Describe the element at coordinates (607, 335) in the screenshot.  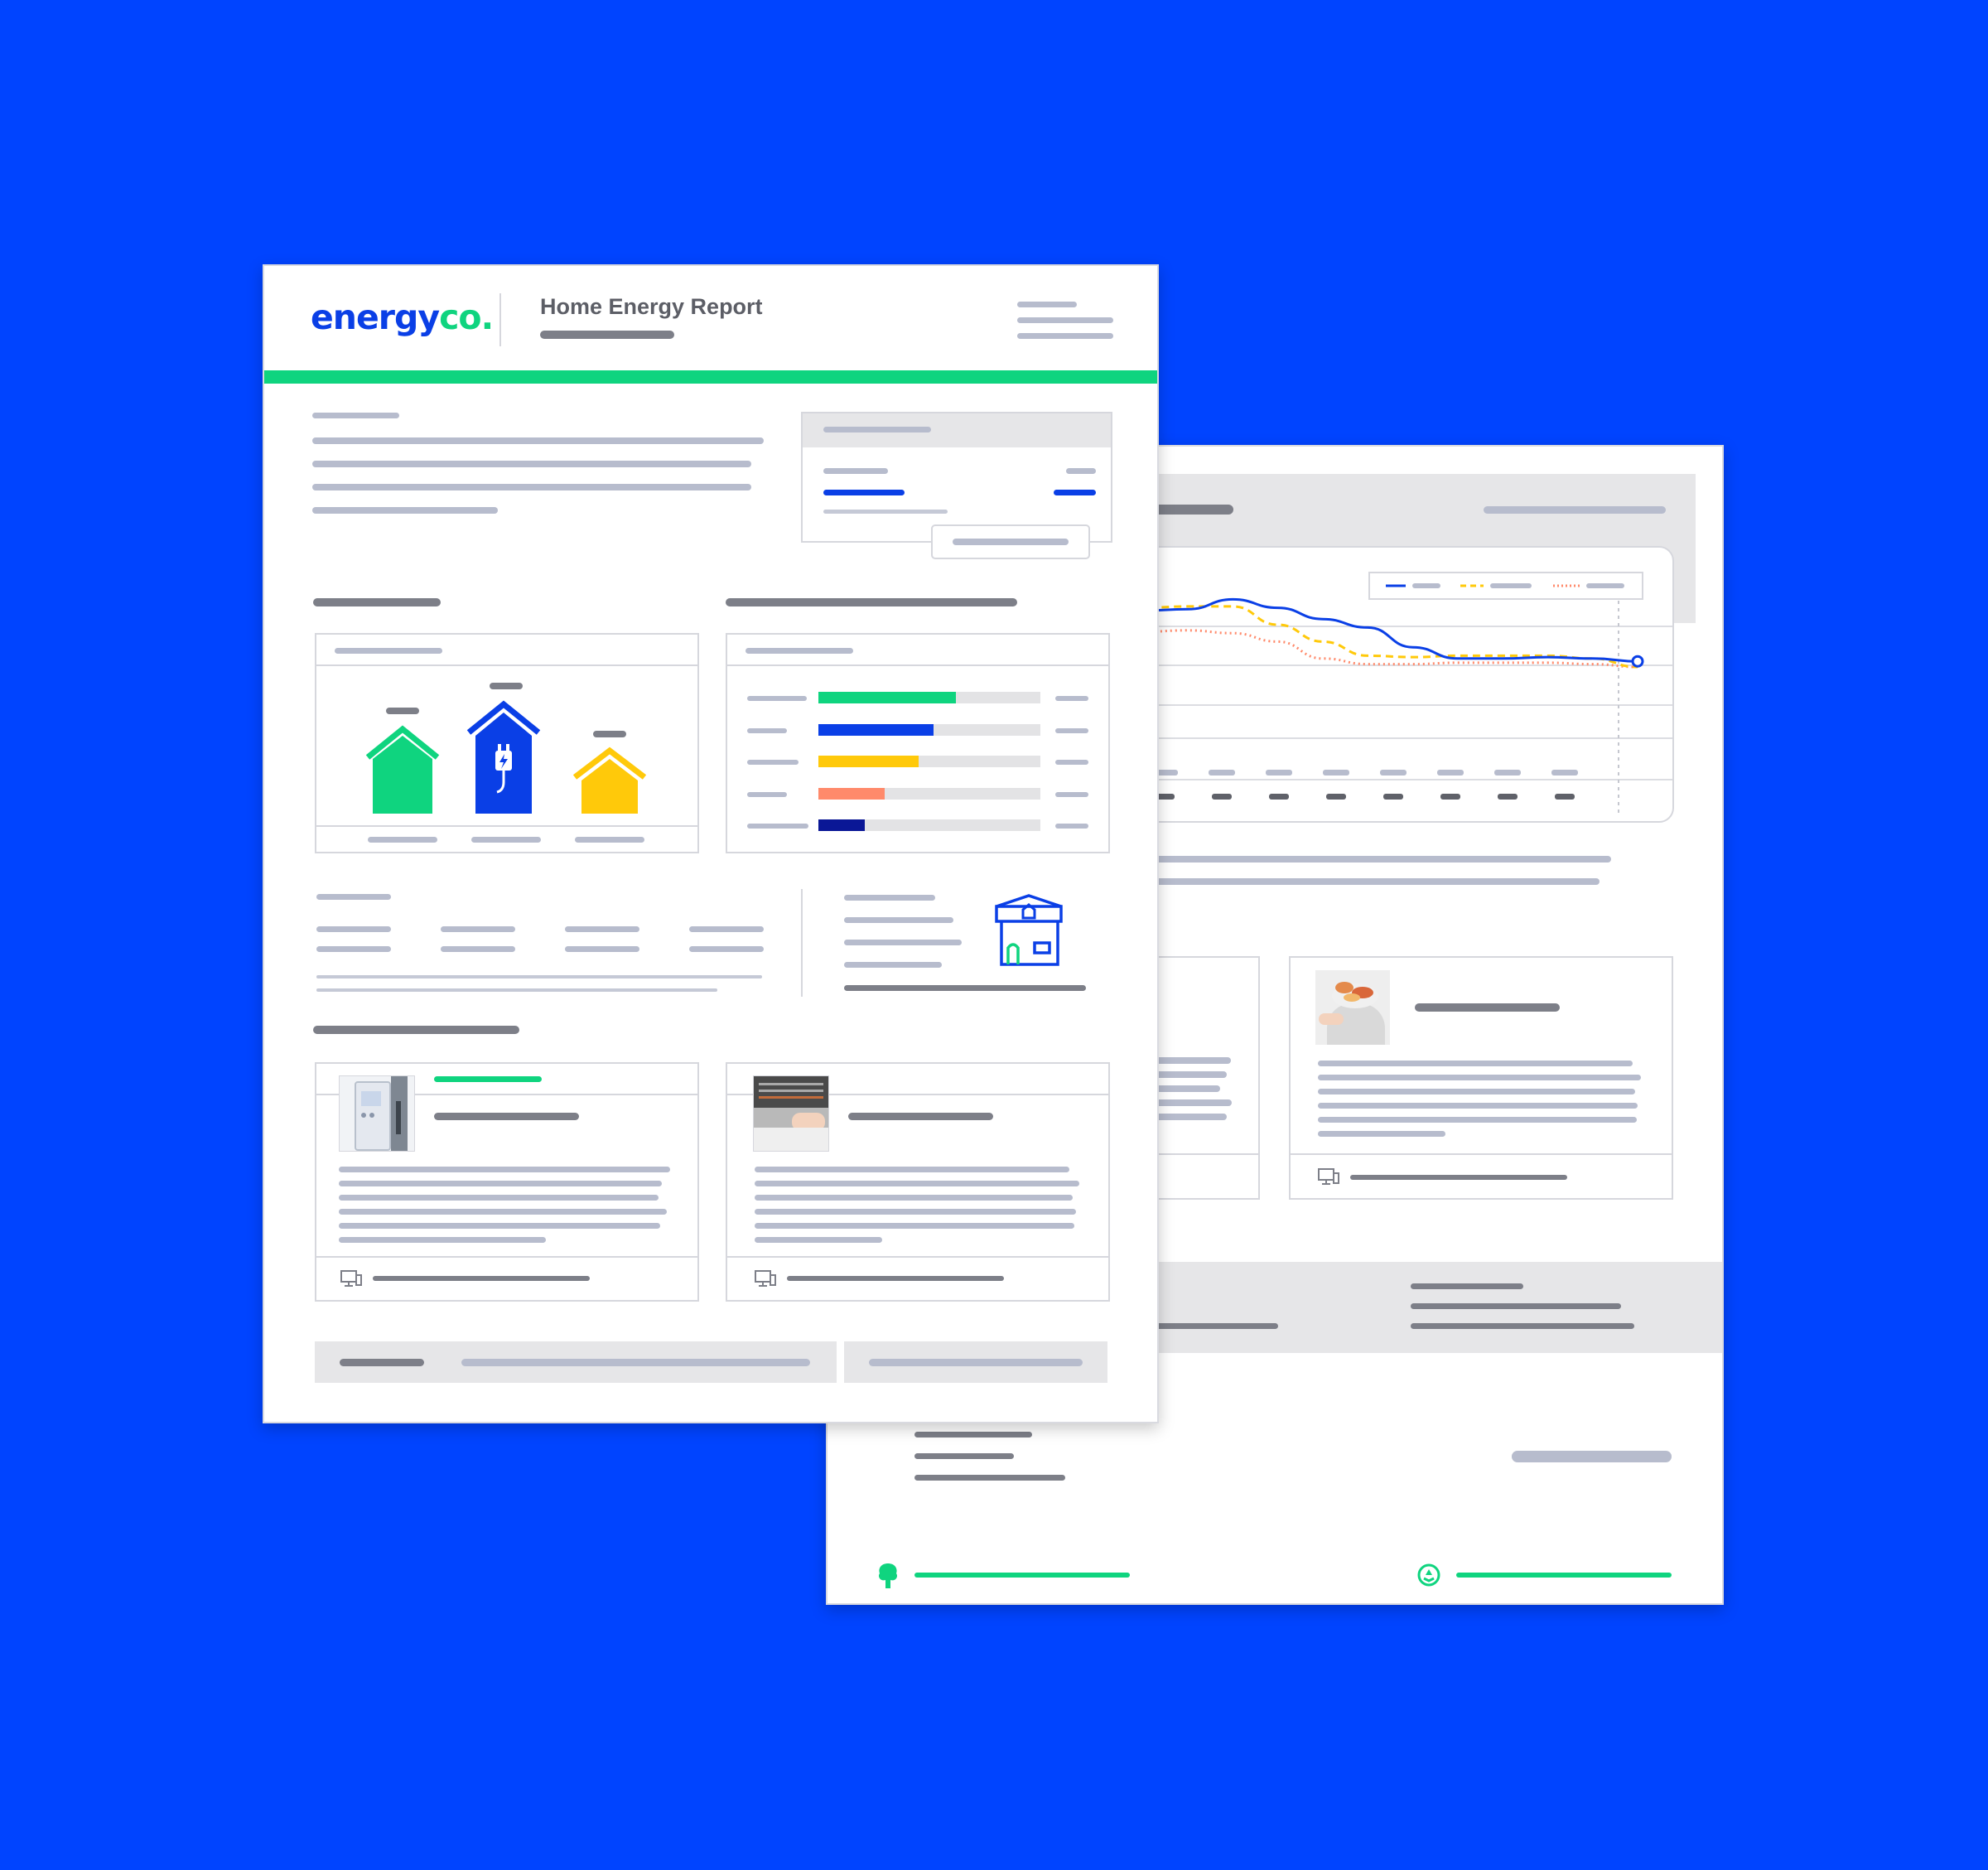
I see `report-subtitle-placeholder` at that location.